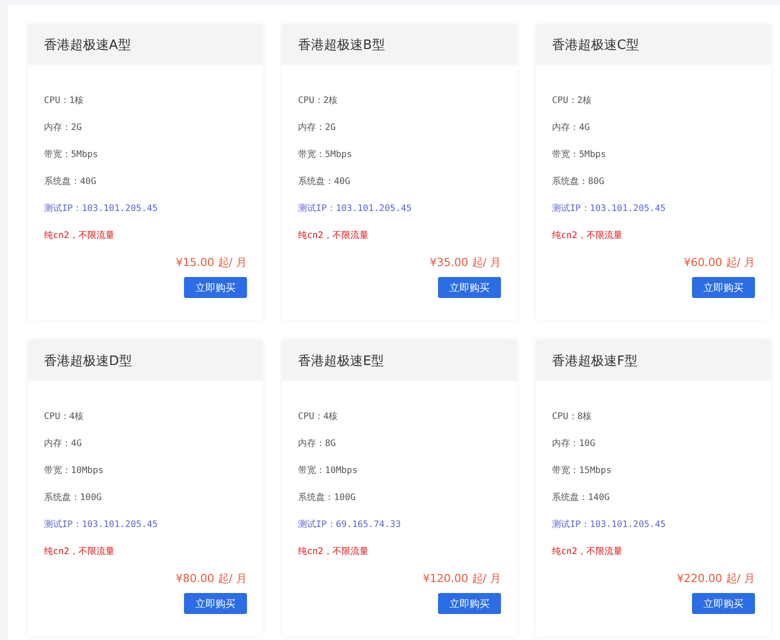 This screenshot has height=640, width=780. What do you see at coordinates (87, 45) in the screenshot?
I see `plan-title: 香港超极速A型` at bounding box center [87, 45].